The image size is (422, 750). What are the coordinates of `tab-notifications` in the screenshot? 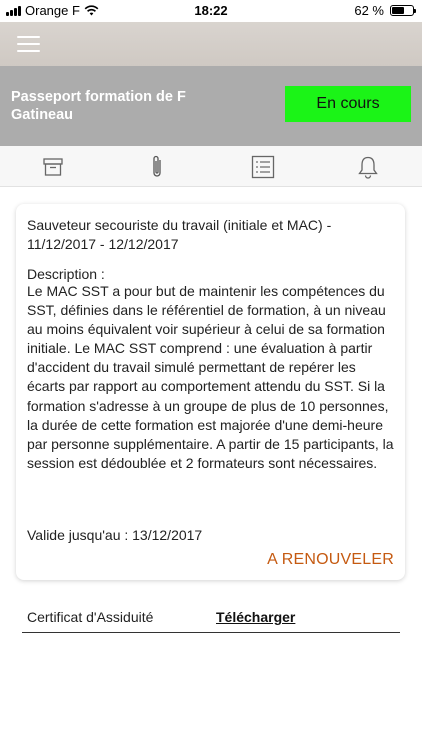 It's located at (368, 167).